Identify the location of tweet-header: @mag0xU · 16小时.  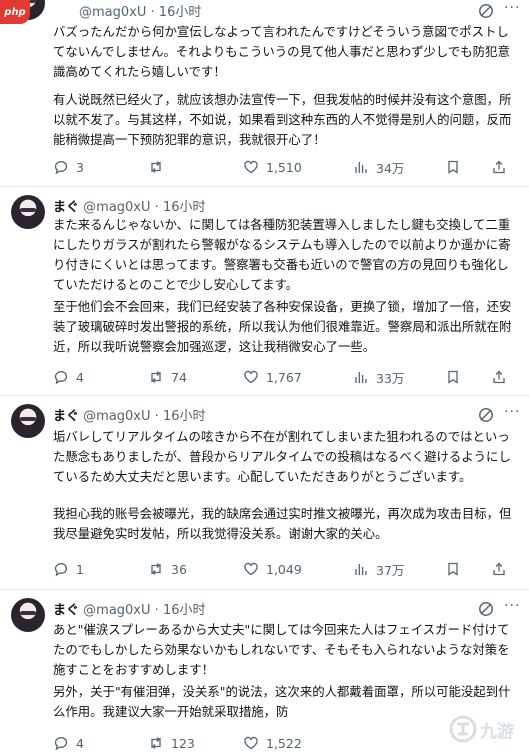
(140, 12).